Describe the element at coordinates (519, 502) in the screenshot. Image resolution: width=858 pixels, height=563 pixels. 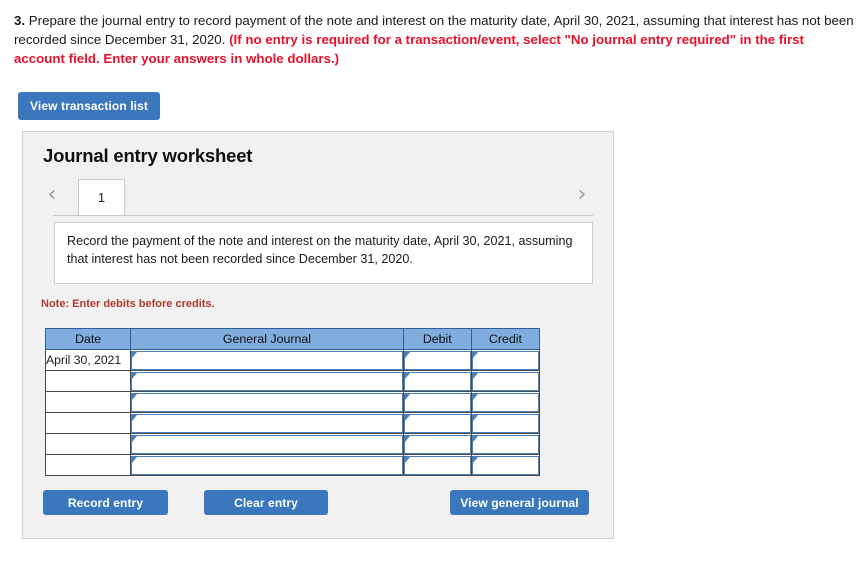
I see `view-general-journal-button: View general journal` at that location.